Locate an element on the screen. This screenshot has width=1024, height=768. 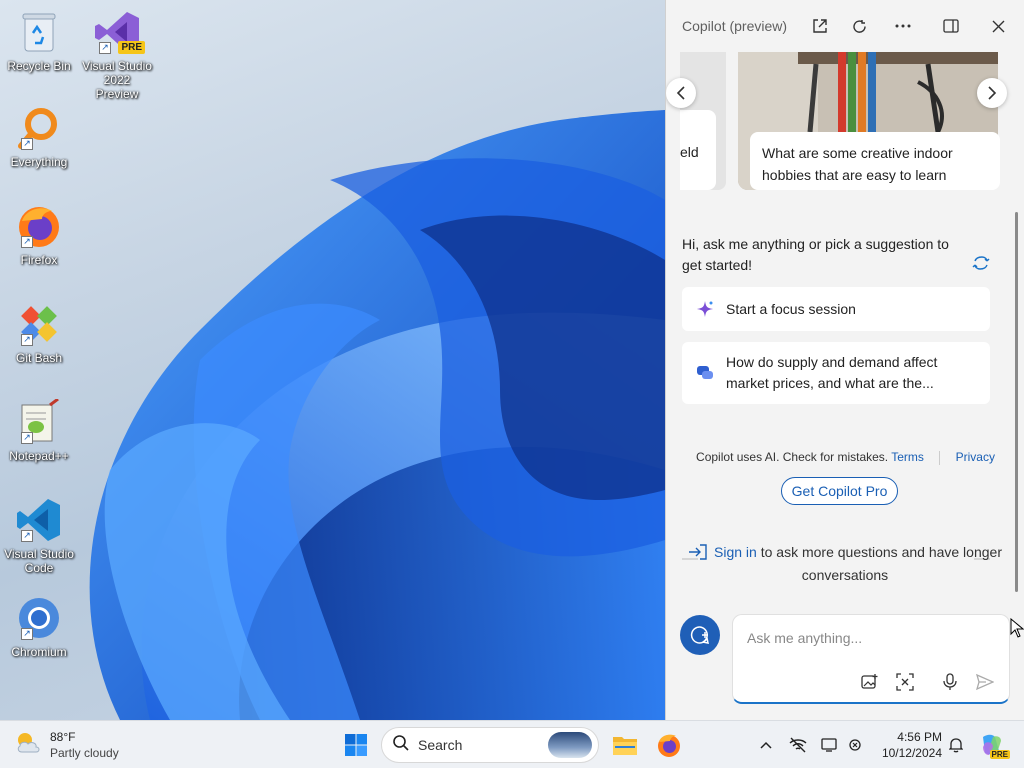
chat-composer is located at coordinates (871, 659).